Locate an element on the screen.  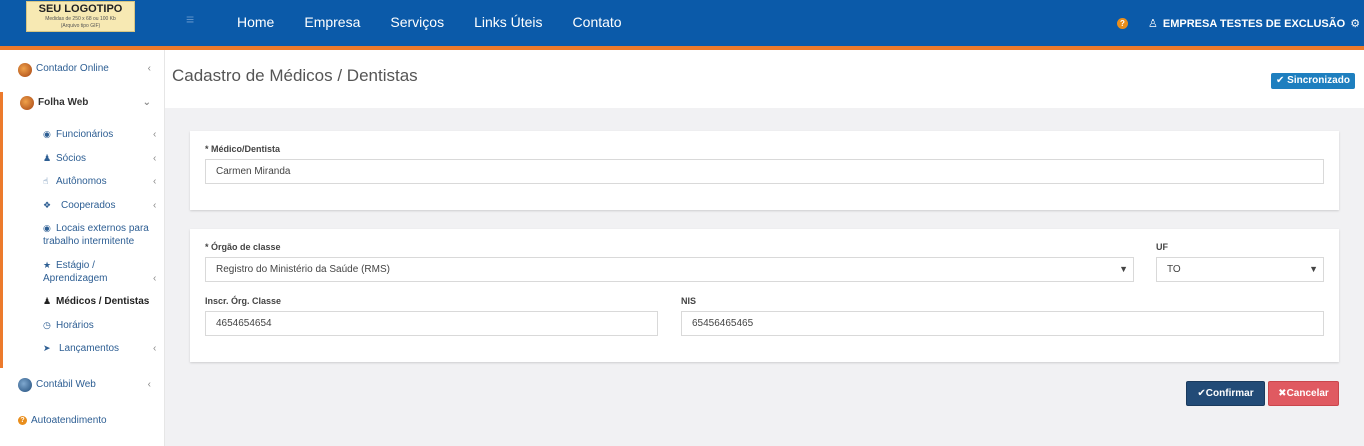
contador-logo-icon is located at coordinates (25, 70).